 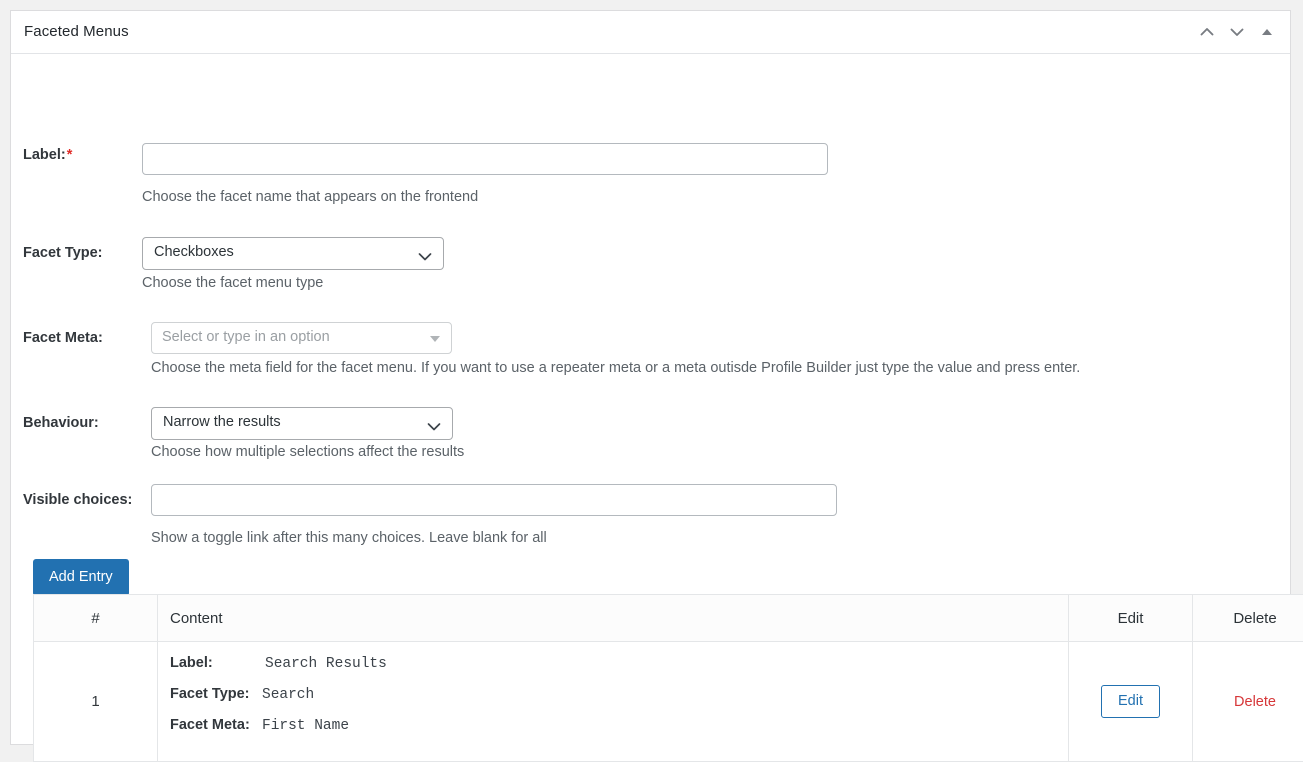 I want to click on visible-choices-input, so click(x=494, y=500).